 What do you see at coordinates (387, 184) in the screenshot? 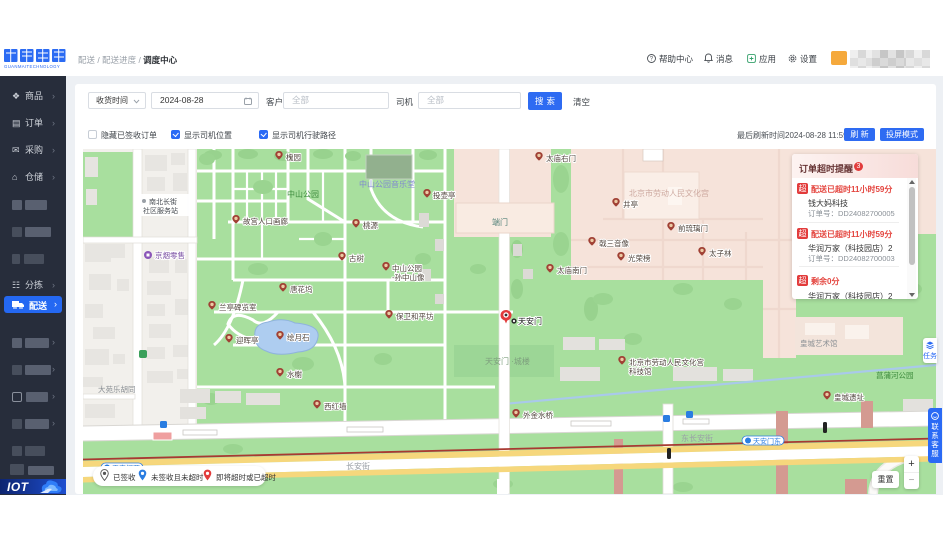
I see `svg-text: 中山公园音乐堂` at bounding box center [387, 184].